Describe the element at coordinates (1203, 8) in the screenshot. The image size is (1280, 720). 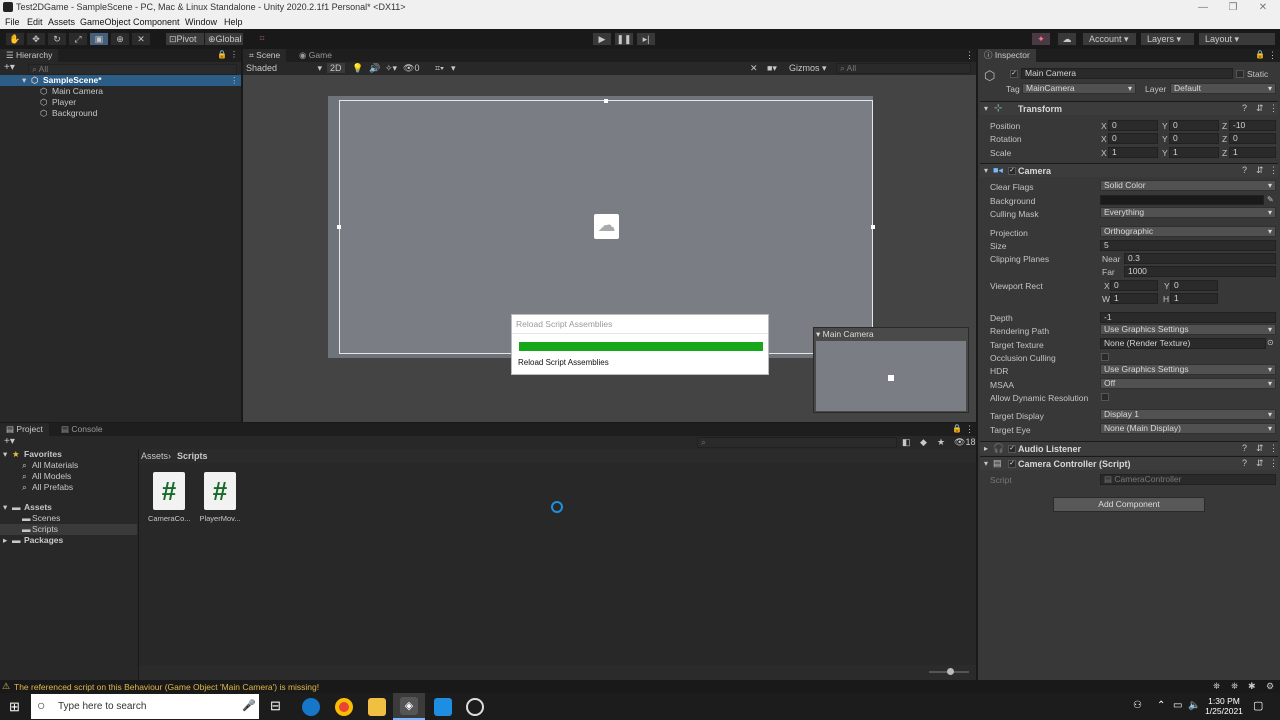
I see `minimize-button: —` at that location.